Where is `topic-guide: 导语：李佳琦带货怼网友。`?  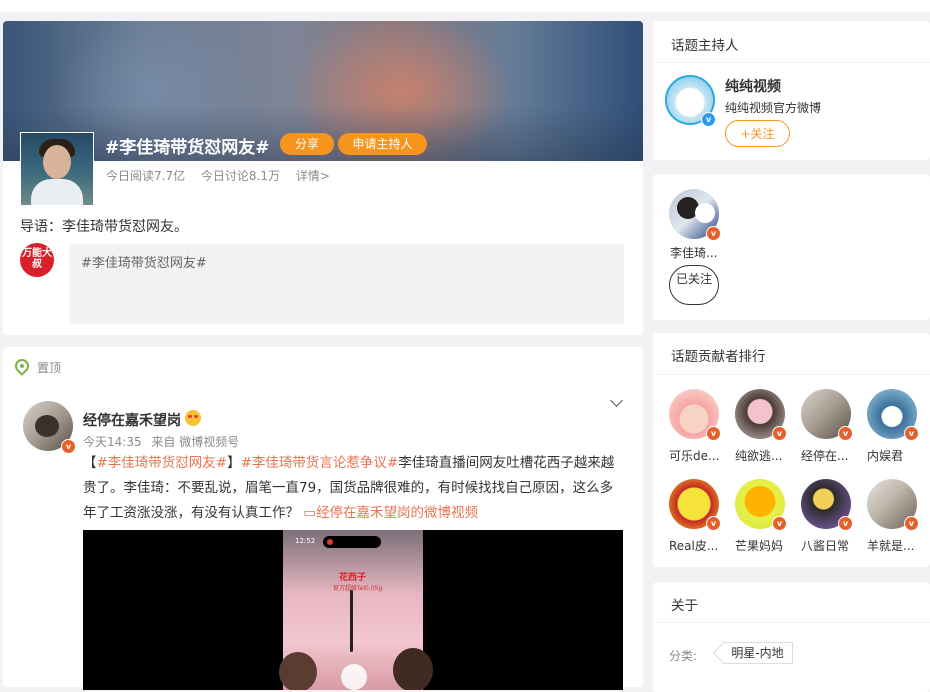
topic-guide: 导语：李佳琦带货怼网友。 is located at coordinates (104, 227).